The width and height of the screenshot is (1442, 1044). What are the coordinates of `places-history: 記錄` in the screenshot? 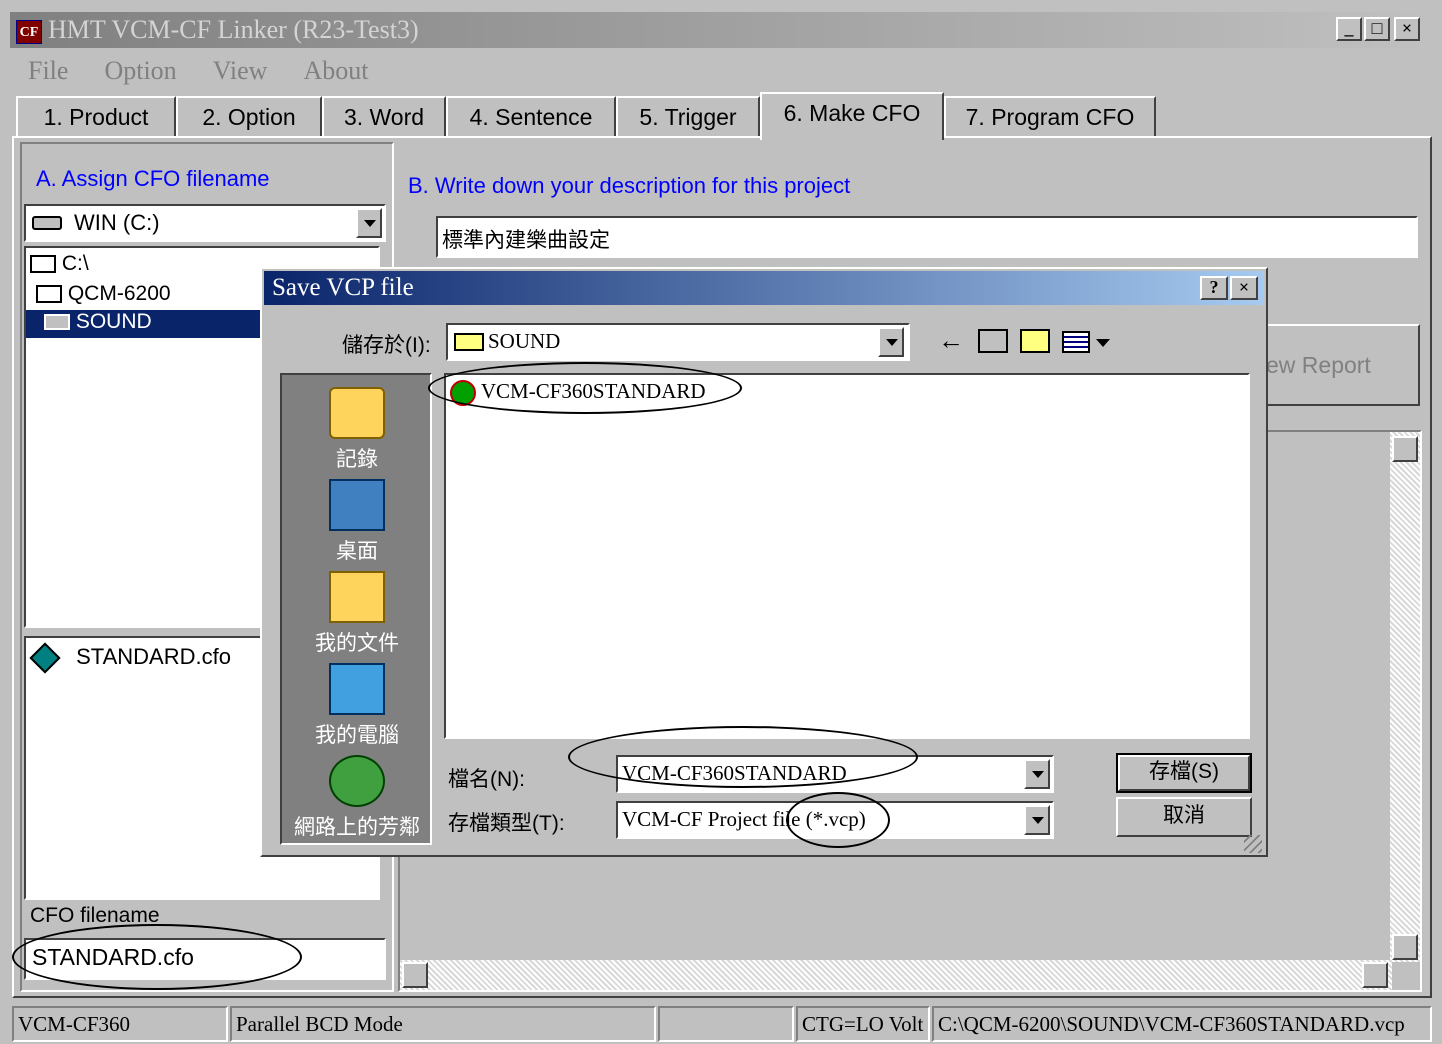 It's located at (357, 430).